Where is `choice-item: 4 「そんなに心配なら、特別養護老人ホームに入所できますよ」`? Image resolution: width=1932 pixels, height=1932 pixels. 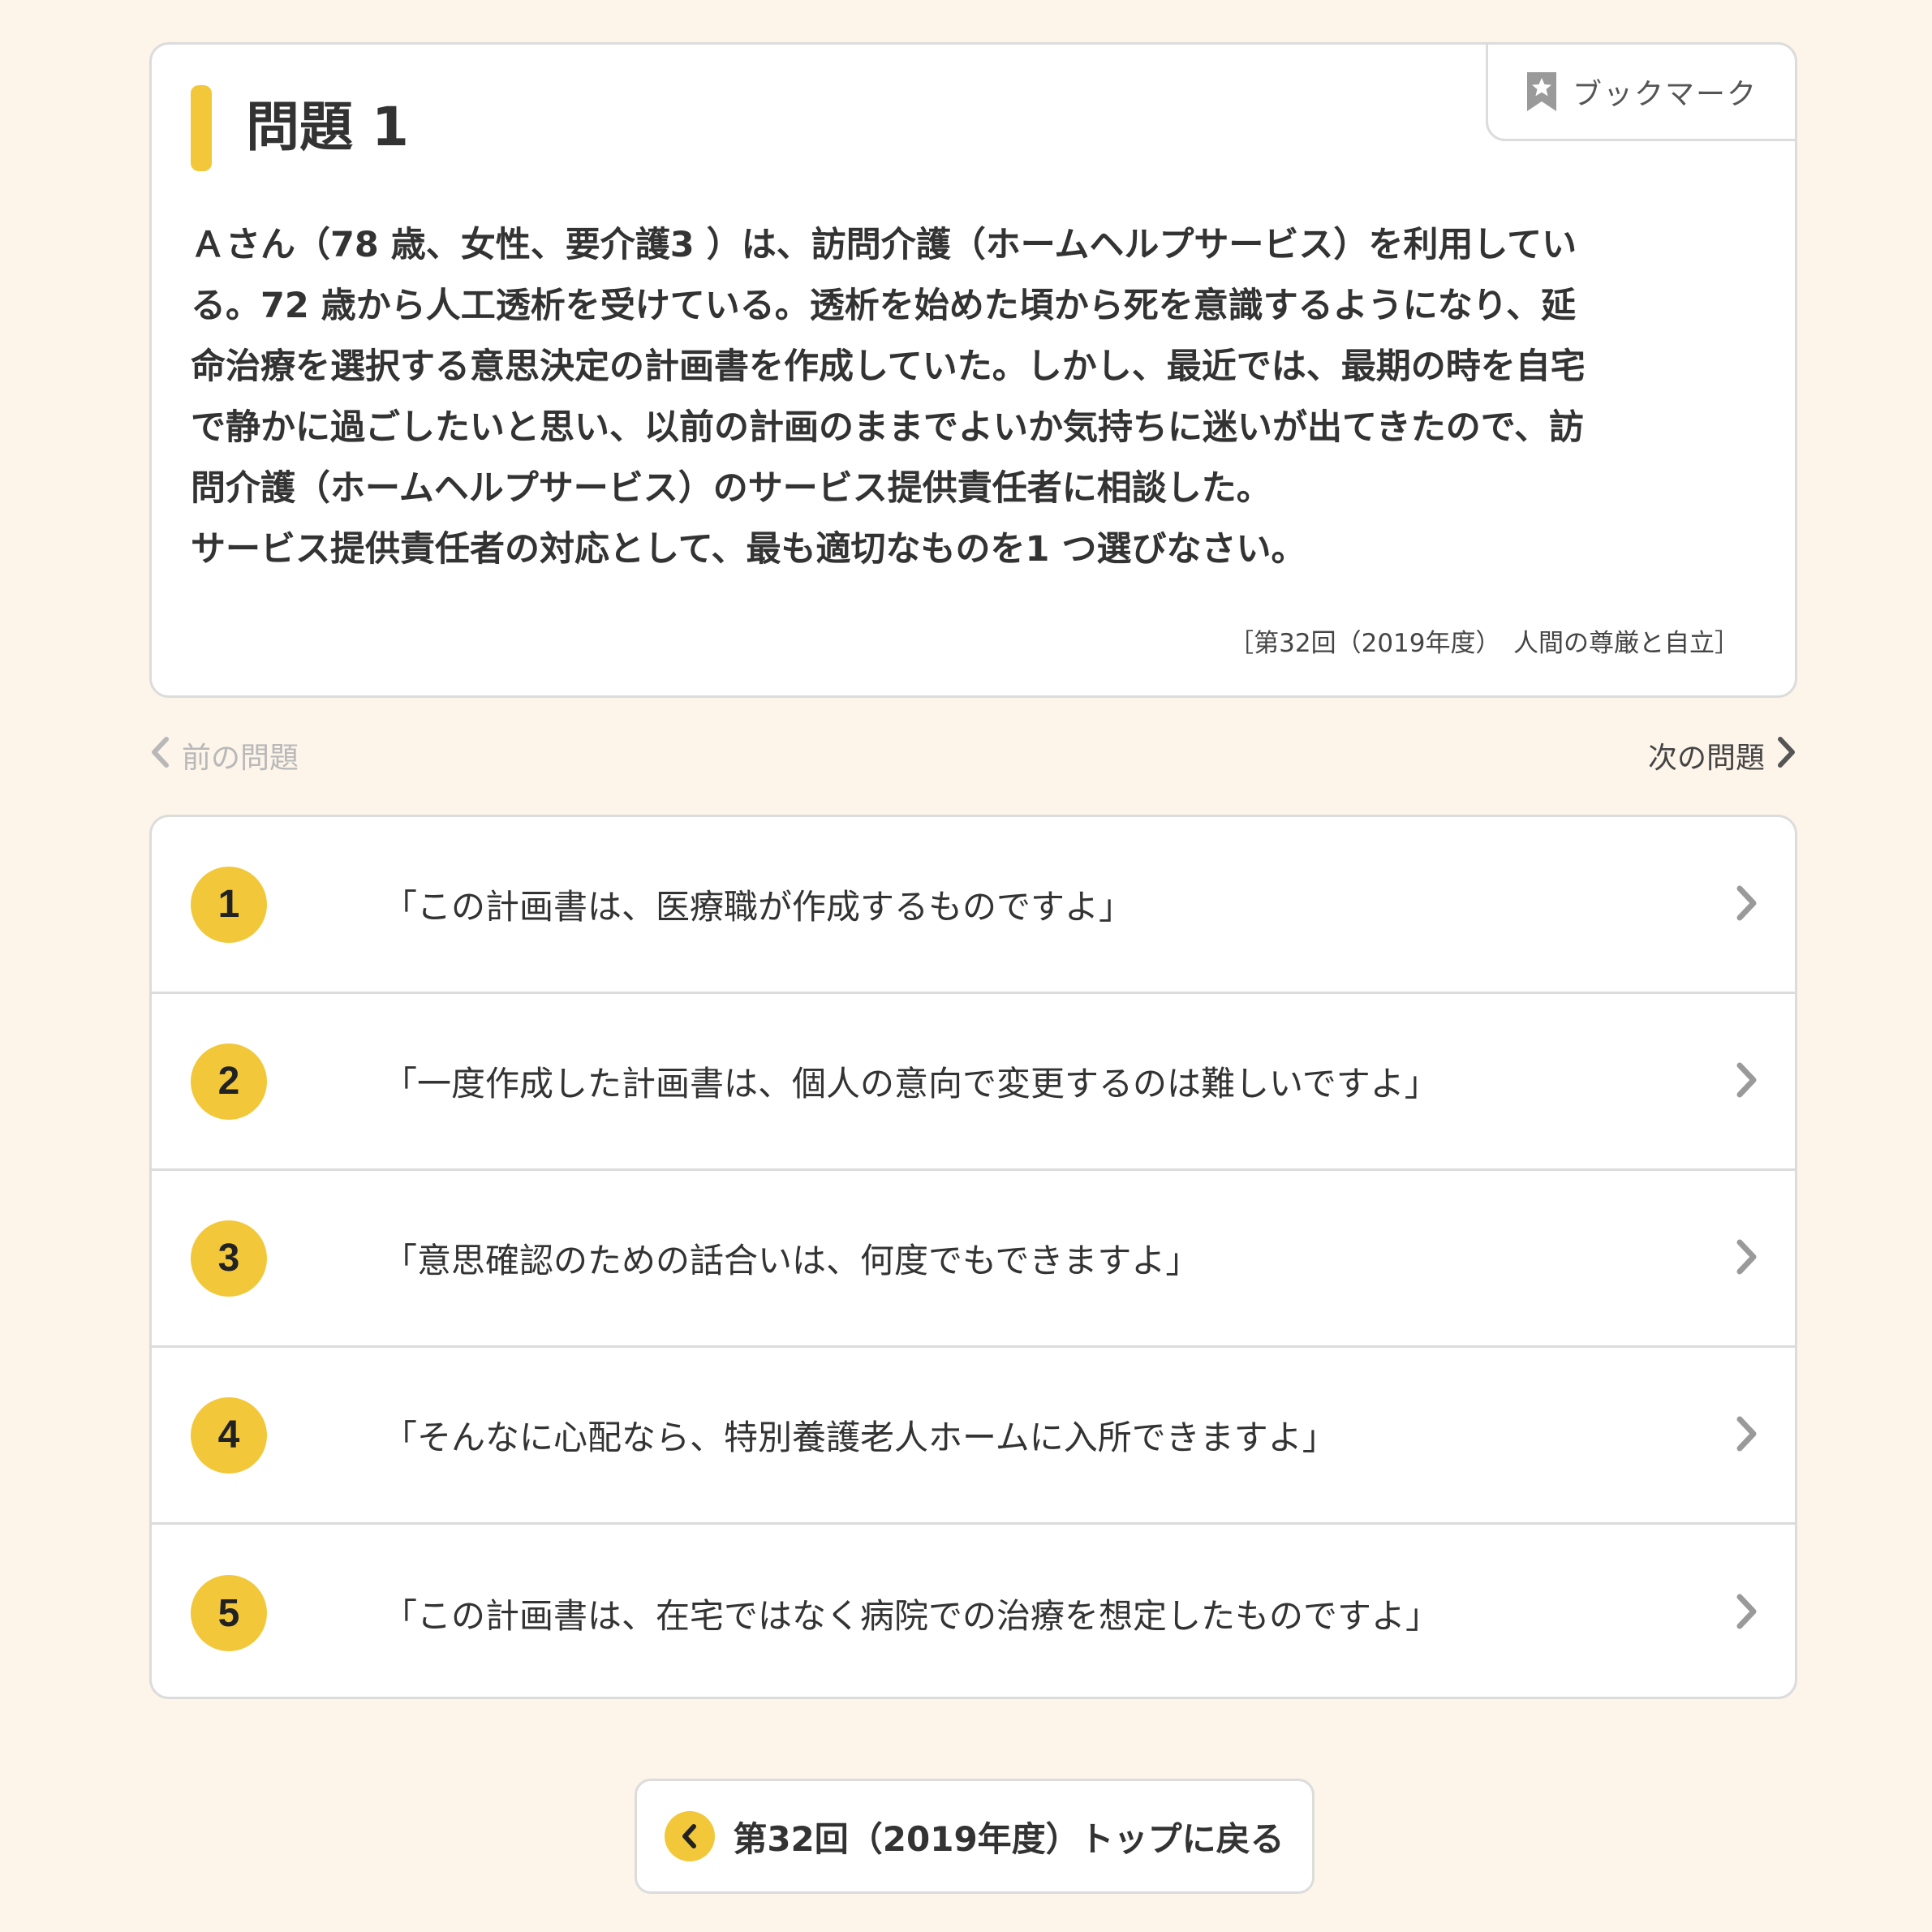 choice-item: 4 「そんなに心配なら、特別養護老人ホームに入所できますよ」 is located at coordinates (973, 1436).